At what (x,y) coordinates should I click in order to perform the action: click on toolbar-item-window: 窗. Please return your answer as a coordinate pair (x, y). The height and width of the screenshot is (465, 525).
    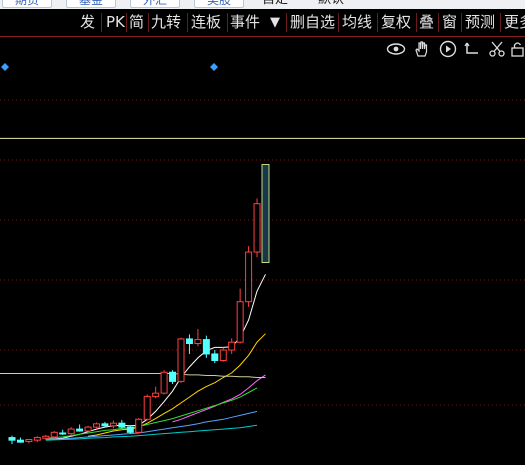
    Looking at the image, I should click on (449, 22).